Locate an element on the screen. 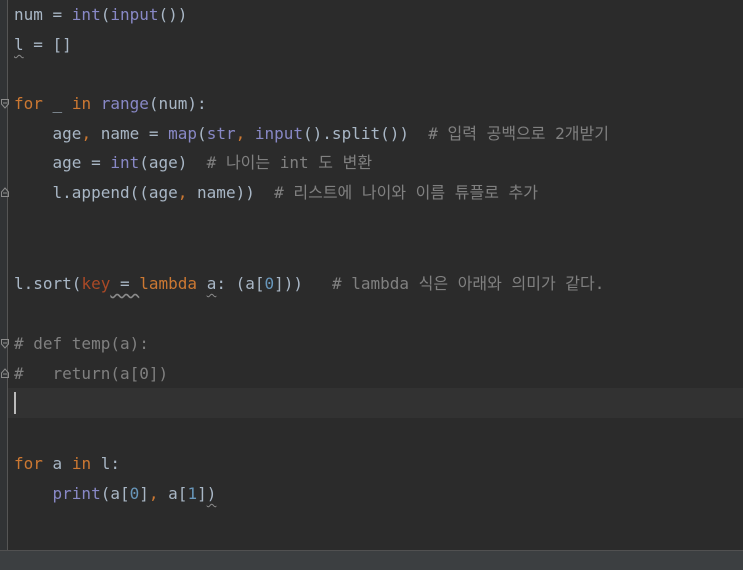 This screenshot has width=743, height=570. code-line-12: # def temp(a): is located at coordinates (81, 344).